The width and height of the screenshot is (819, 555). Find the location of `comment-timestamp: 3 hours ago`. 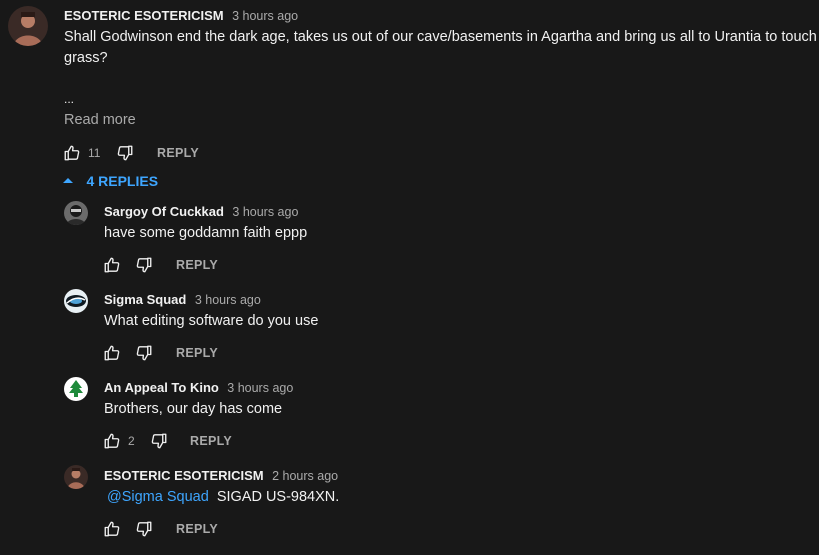

comment-timestamp: 3 hours ago is located at coordinates (265, 16).